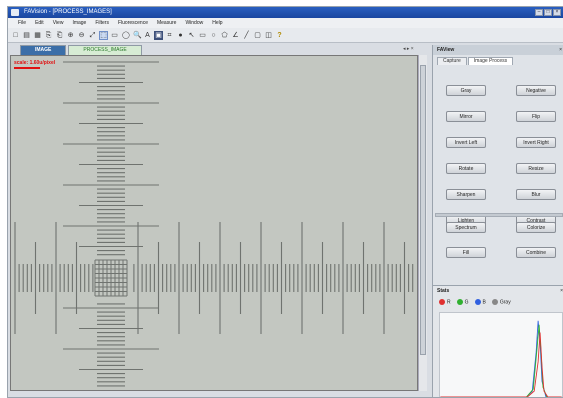  Describe the element at coordinates (133, 23) in the screenshot. I see `menu-fluorescence: Fluorescence` at that location.